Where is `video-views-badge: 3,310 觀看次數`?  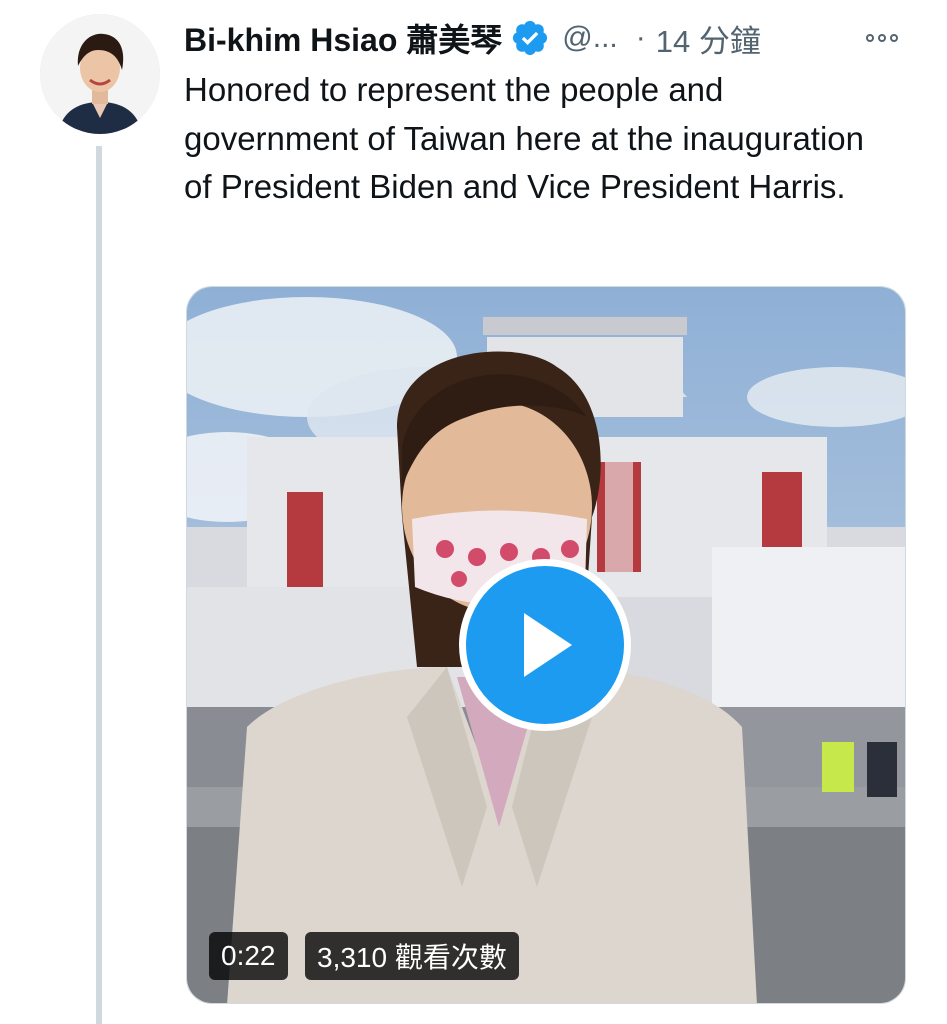 video-views-badge: 3,310 觀看次數 is located at coordinates (412, 956).